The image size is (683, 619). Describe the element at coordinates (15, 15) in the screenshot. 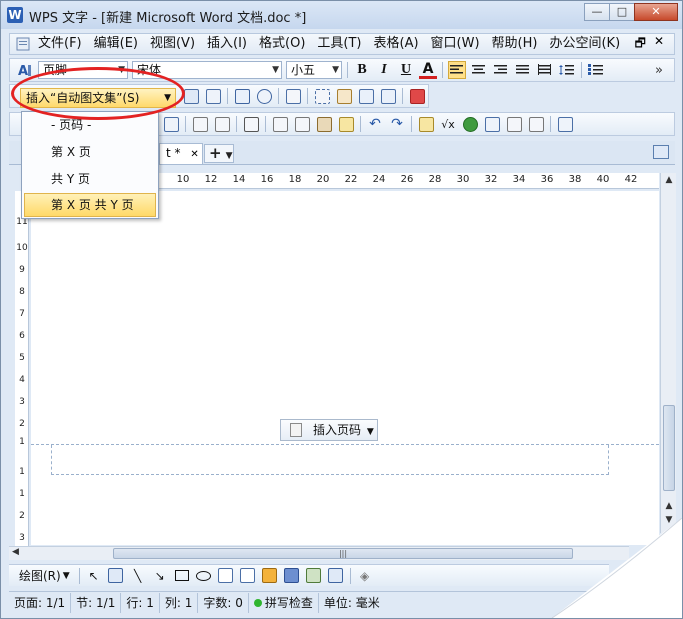

I see `wps-app-icon: W` at that location.